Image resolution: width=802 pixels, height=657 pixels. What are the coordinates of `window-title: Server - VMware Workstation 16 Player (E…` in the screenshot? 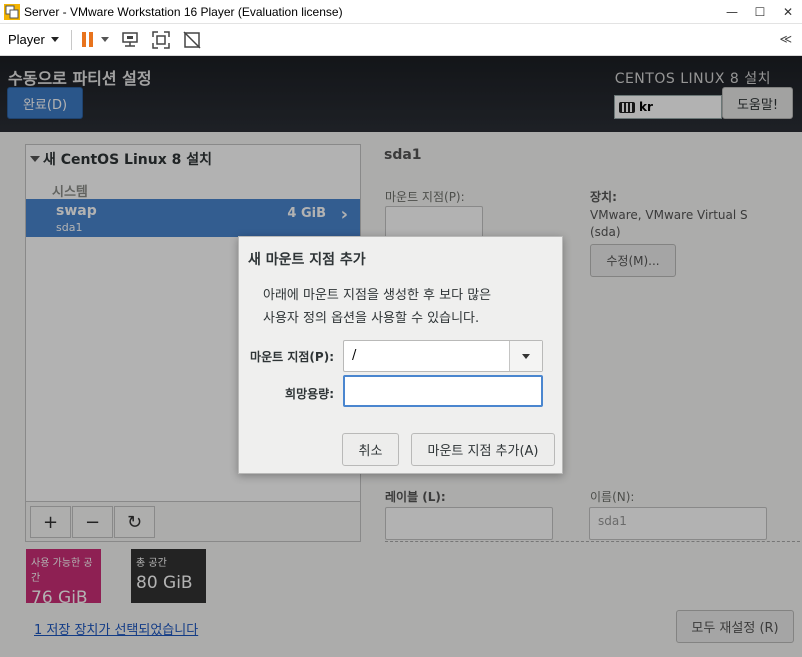 It's located at (183, 11).